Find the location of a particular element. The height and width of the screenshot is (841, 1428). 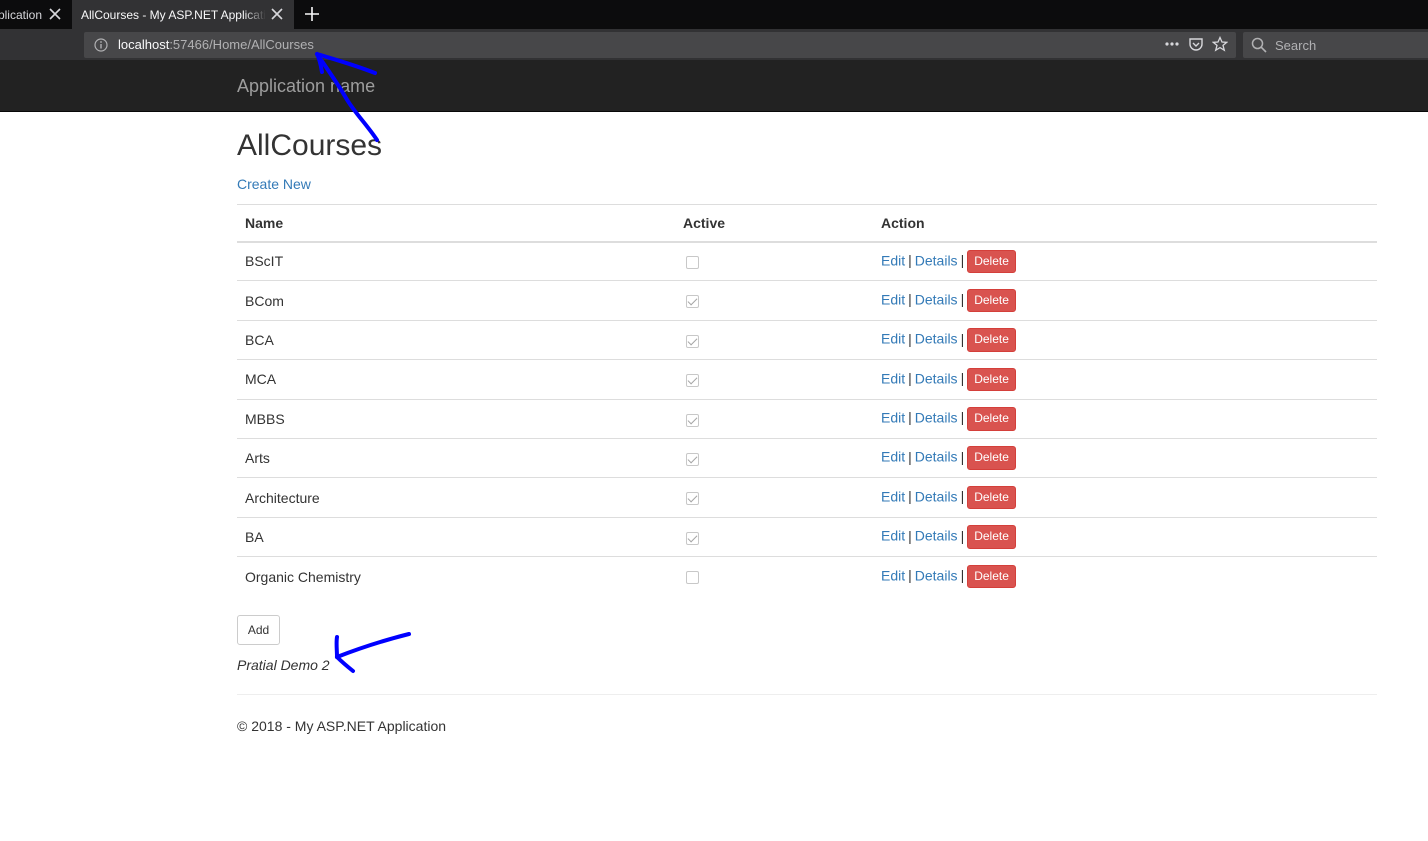

search-icon is located at coordinates (1259, 45).